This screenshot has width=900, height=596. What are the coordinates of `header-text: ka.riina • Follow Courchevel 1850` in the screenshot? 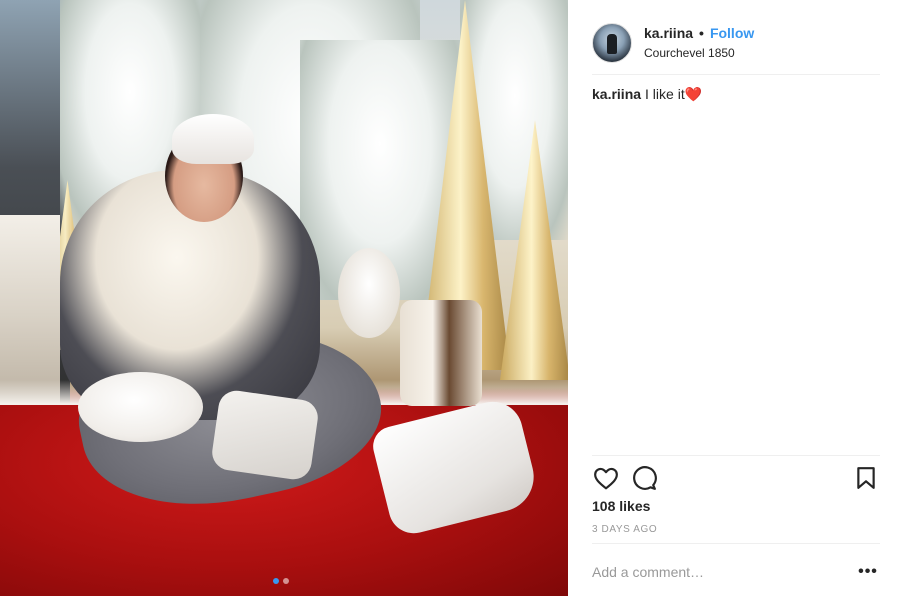 It's located at (699, 43).